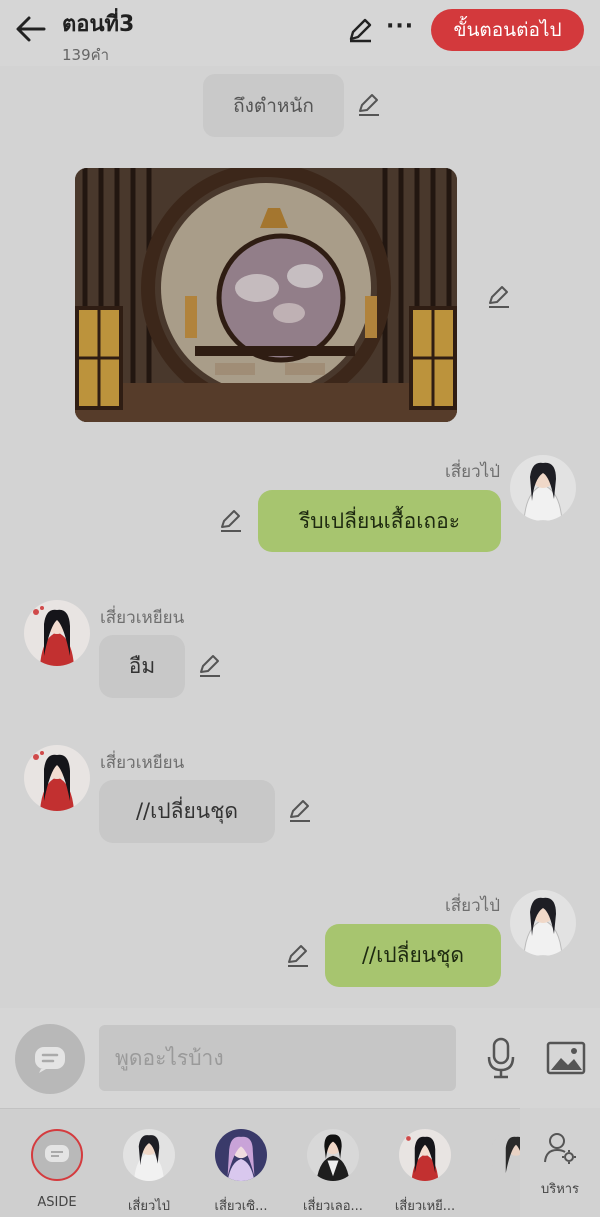 The image size is (600, 1217). Describe the element at coordinates (560, 1150) in the screenshot. I see `user-settings-icon` at that location.